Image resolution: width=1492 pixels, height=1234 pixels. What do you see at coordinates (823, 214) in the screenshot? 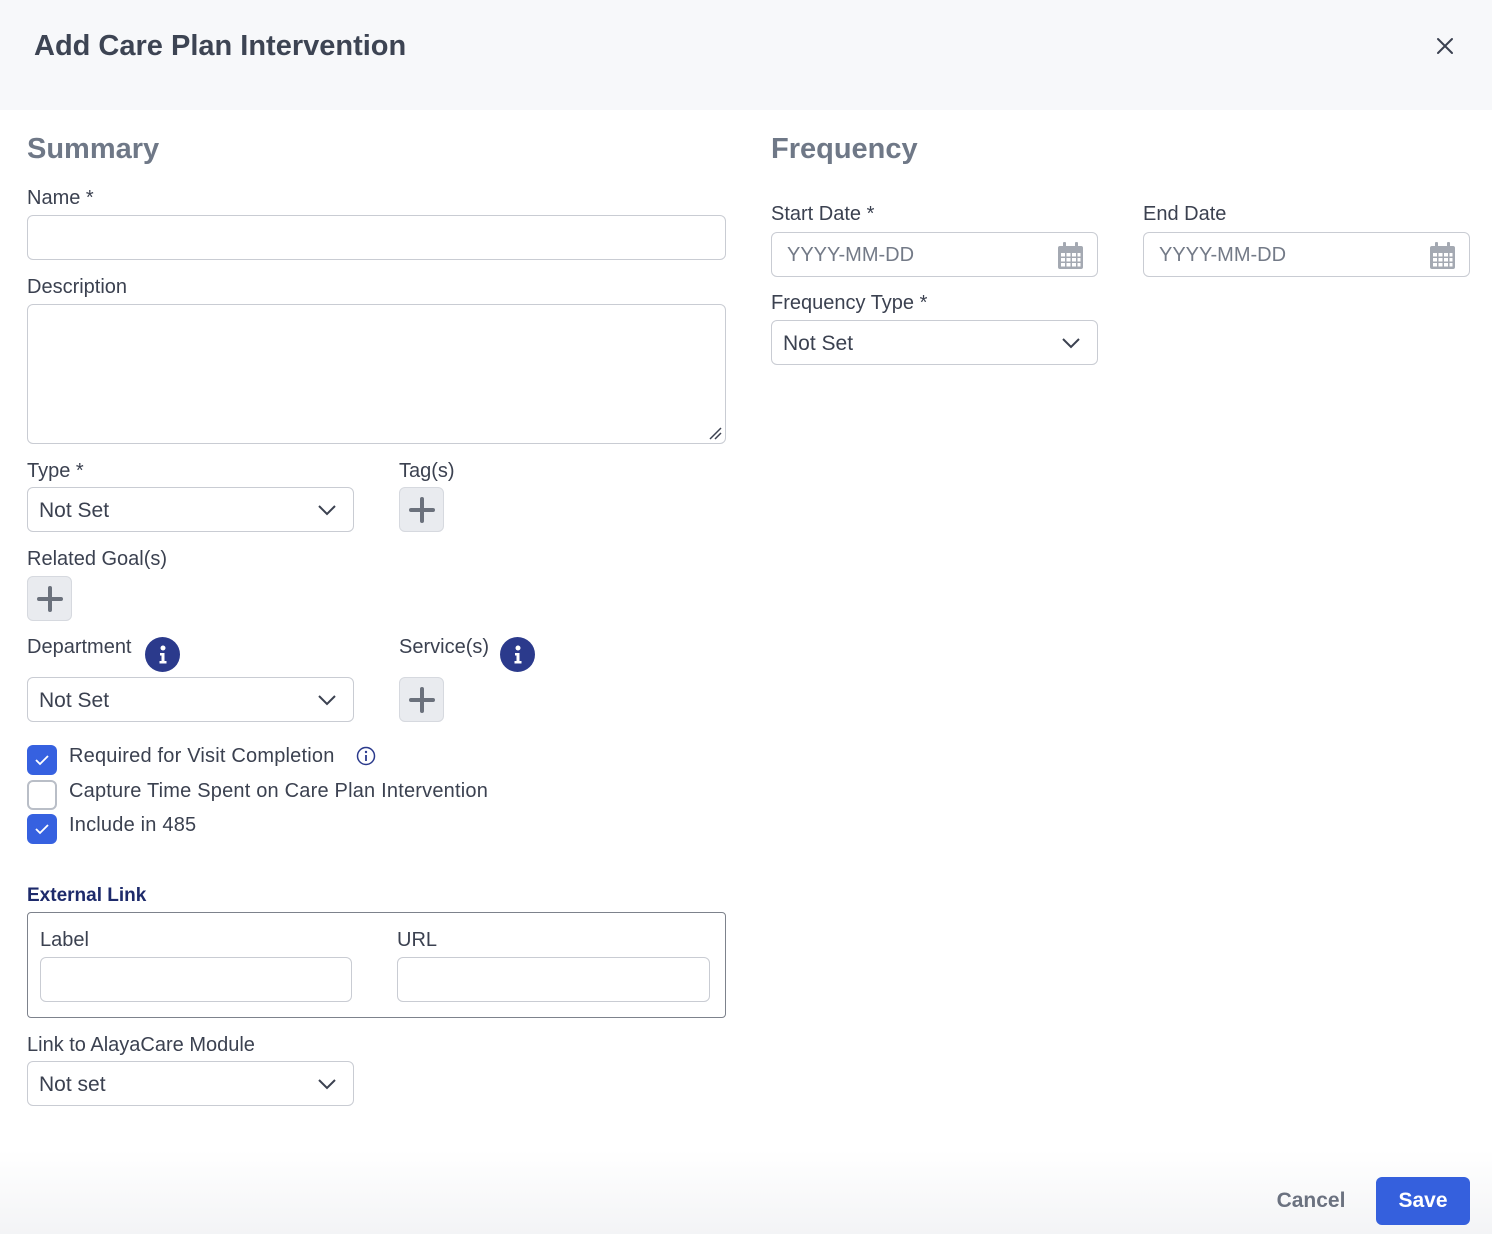
I see `start-date-label: Start Date *` at bounding box center [823, 214].